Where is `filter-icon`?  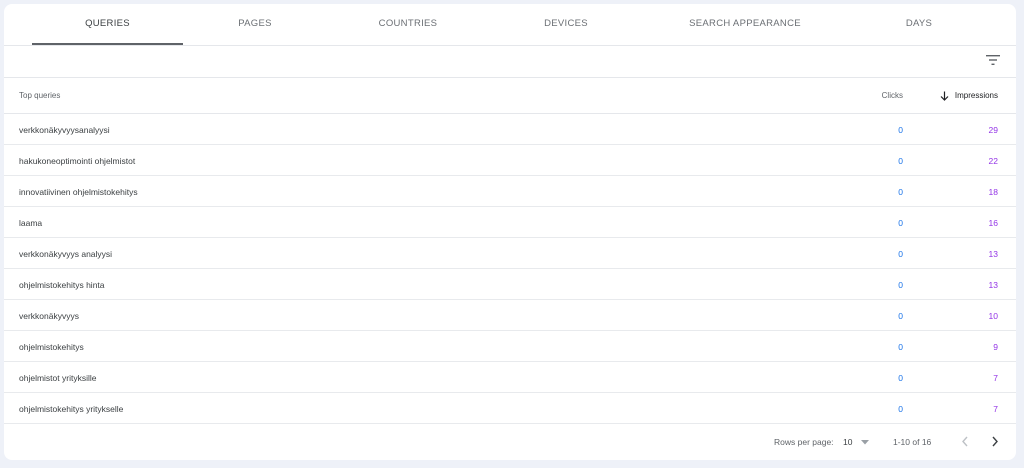 filter-icon is located at coordinates (993, 60).